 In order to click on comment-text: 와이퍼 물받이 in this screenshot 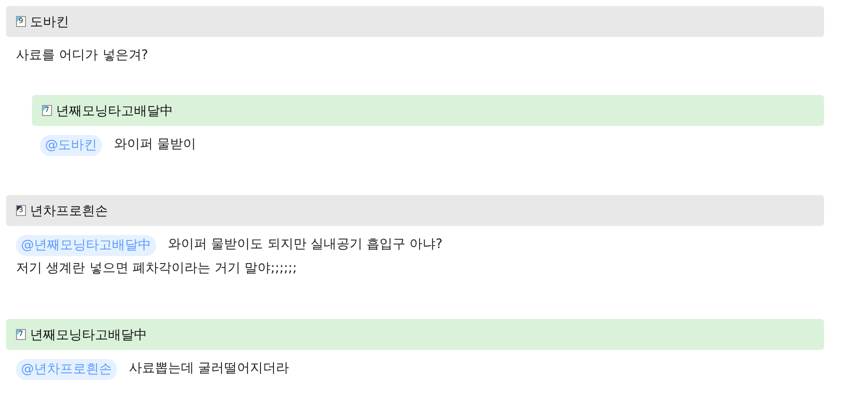, I will do `click(155, 145)`.